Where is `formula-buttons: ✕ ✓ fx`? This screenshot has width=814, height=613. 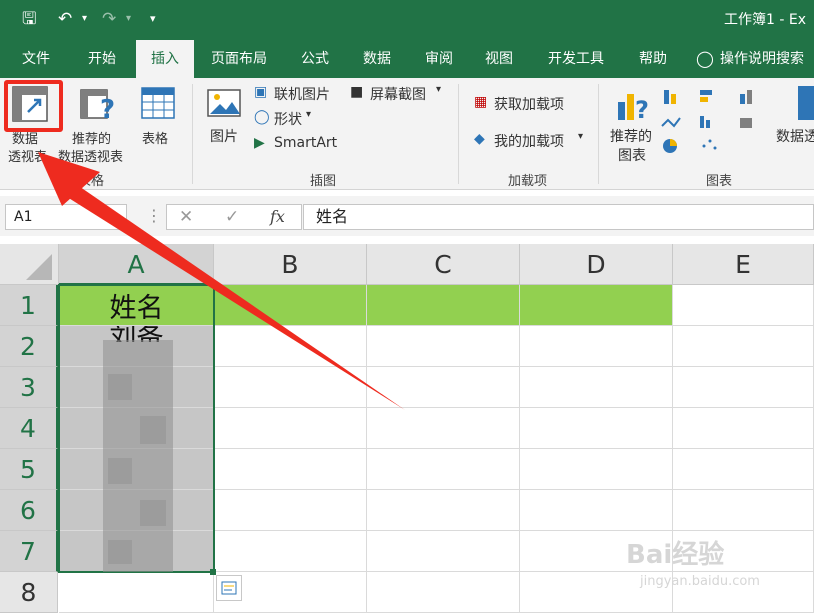
formula-buttons: ✕ ✓ fx is located at coordinates (234, 217).